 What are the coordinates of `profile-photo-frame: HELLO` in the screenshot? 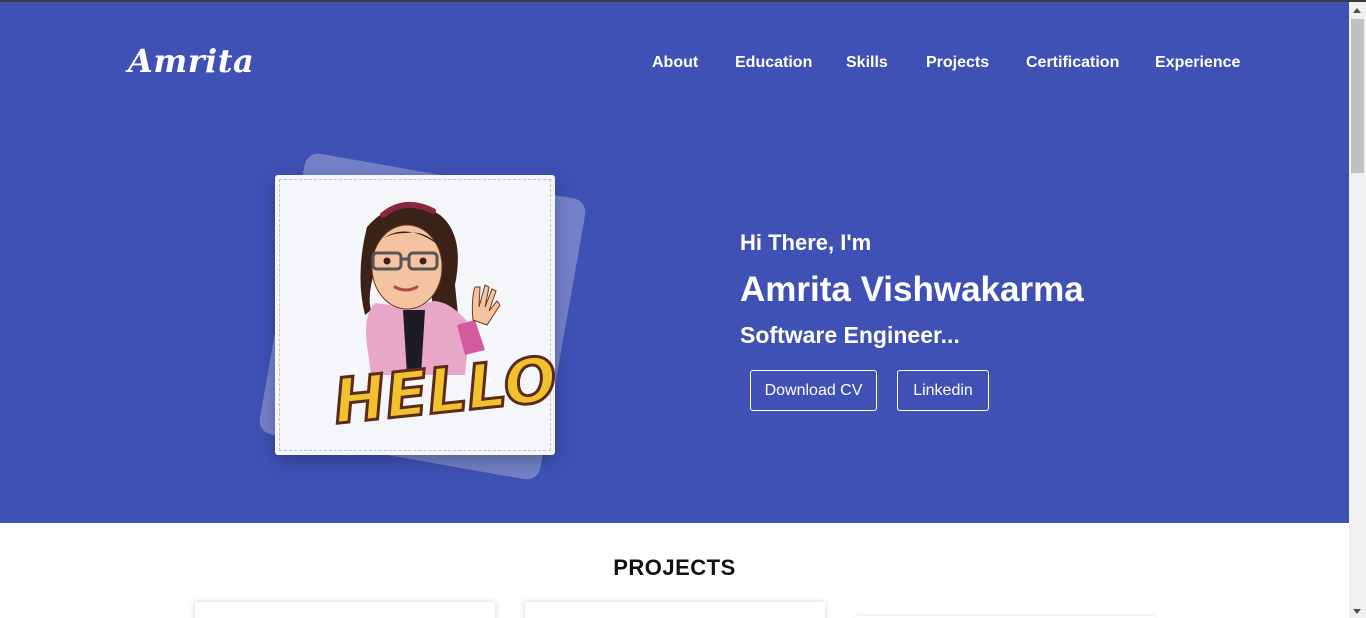 It's located at (415, 315).